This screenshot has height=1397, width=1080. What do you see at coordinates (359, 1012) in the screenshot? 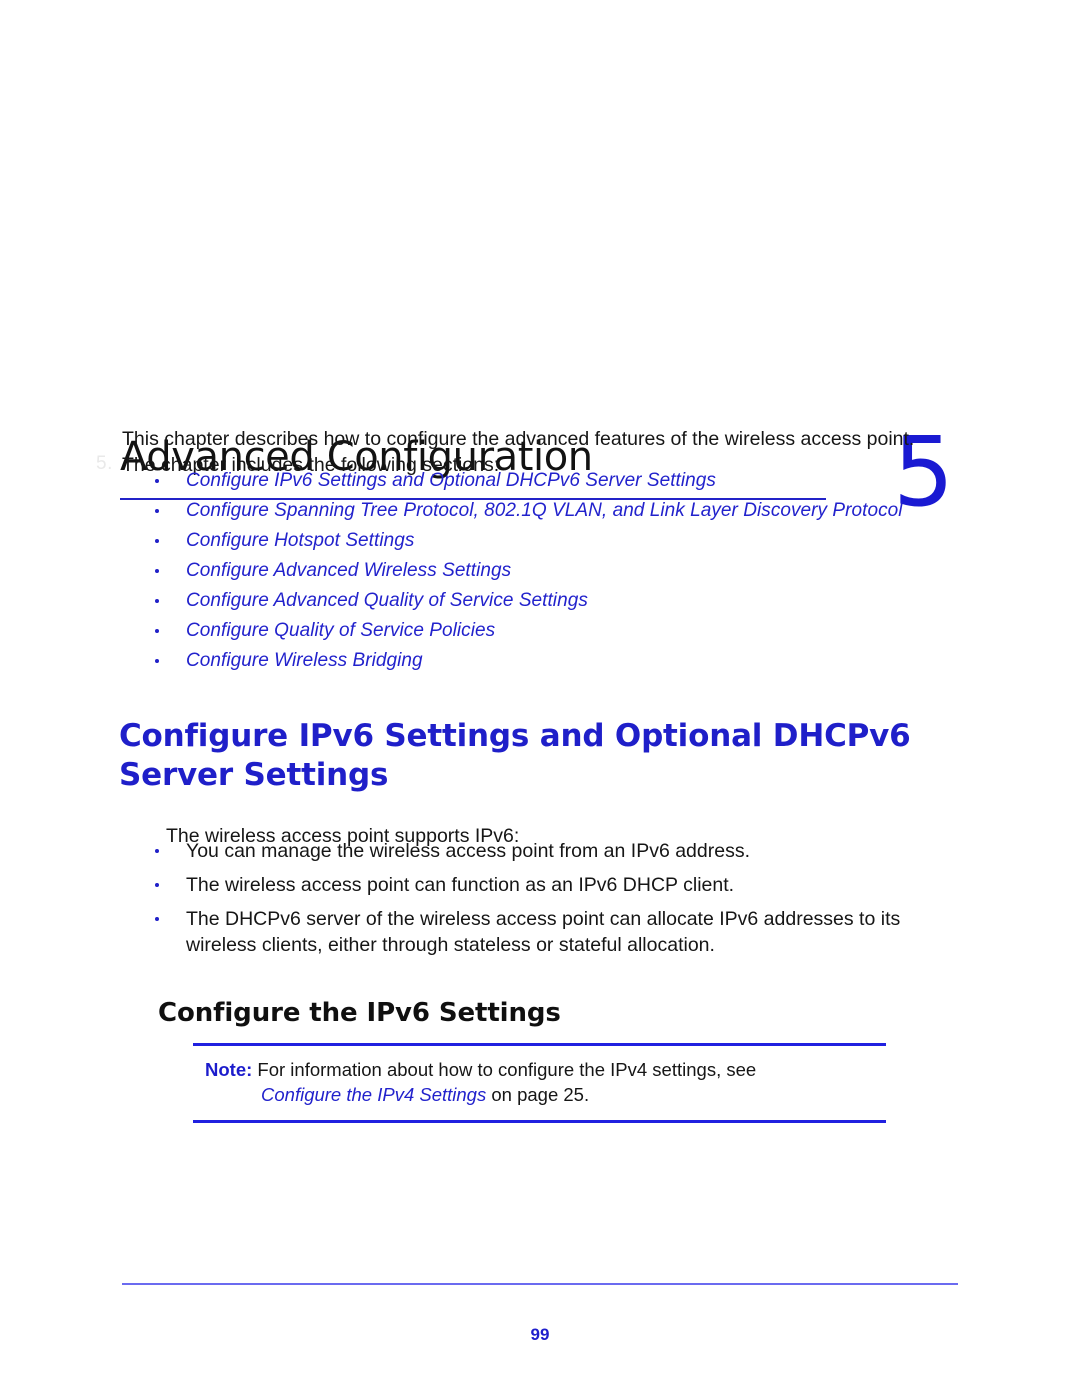
I see `sub-heading: Configure the IPv6 Settings` at bounding box center [359, 1012].